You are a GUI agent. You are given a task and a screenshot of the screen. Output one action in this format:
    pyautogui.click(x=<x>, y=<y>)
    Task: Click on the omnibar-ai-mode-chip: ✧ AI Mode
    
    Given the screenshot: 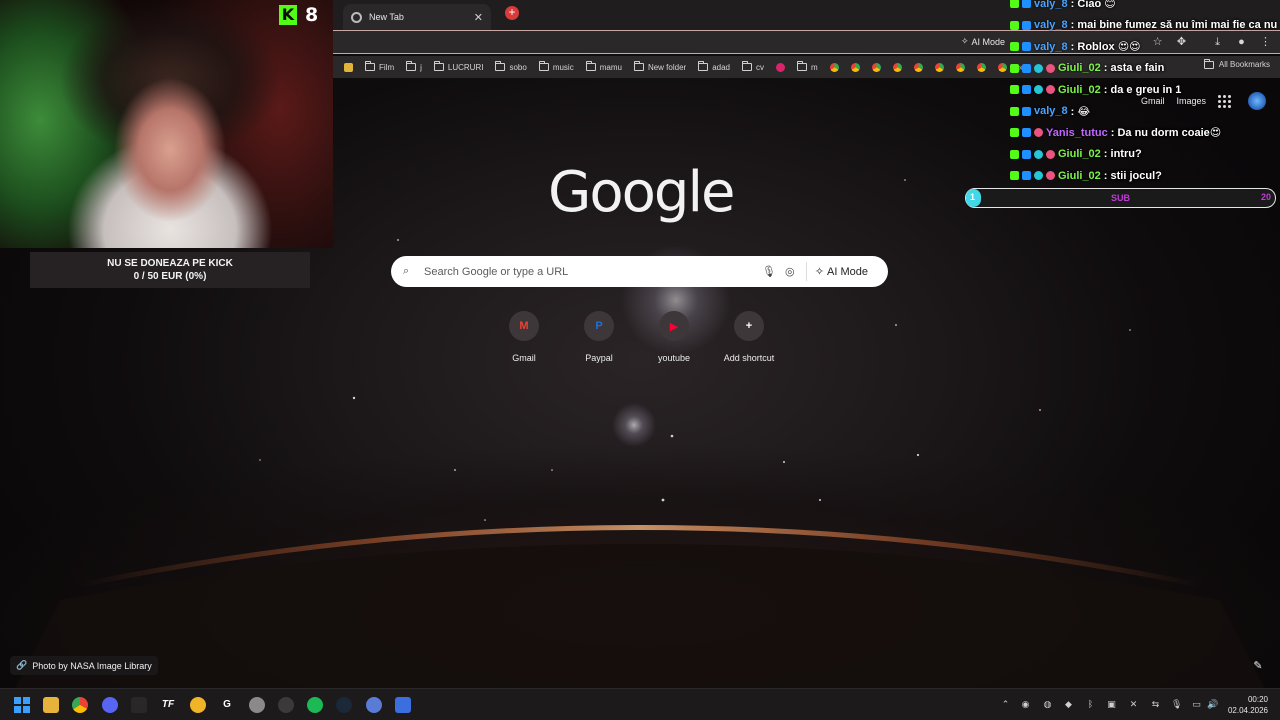 What is the action you would take?
    pyautogui.click(x=983, y=41)
    